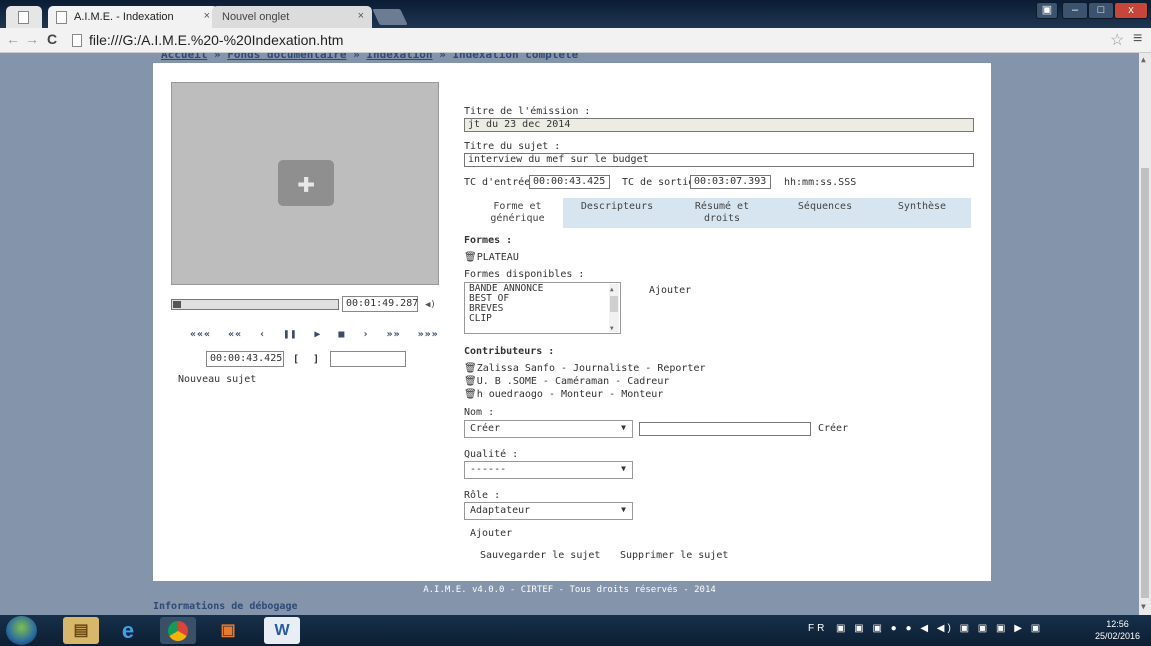 The width and height of the screenshot is (1151, 646). Describe the element at coordinates (341, 334) in the screenshot. I see `stop-button: ■` at that location.